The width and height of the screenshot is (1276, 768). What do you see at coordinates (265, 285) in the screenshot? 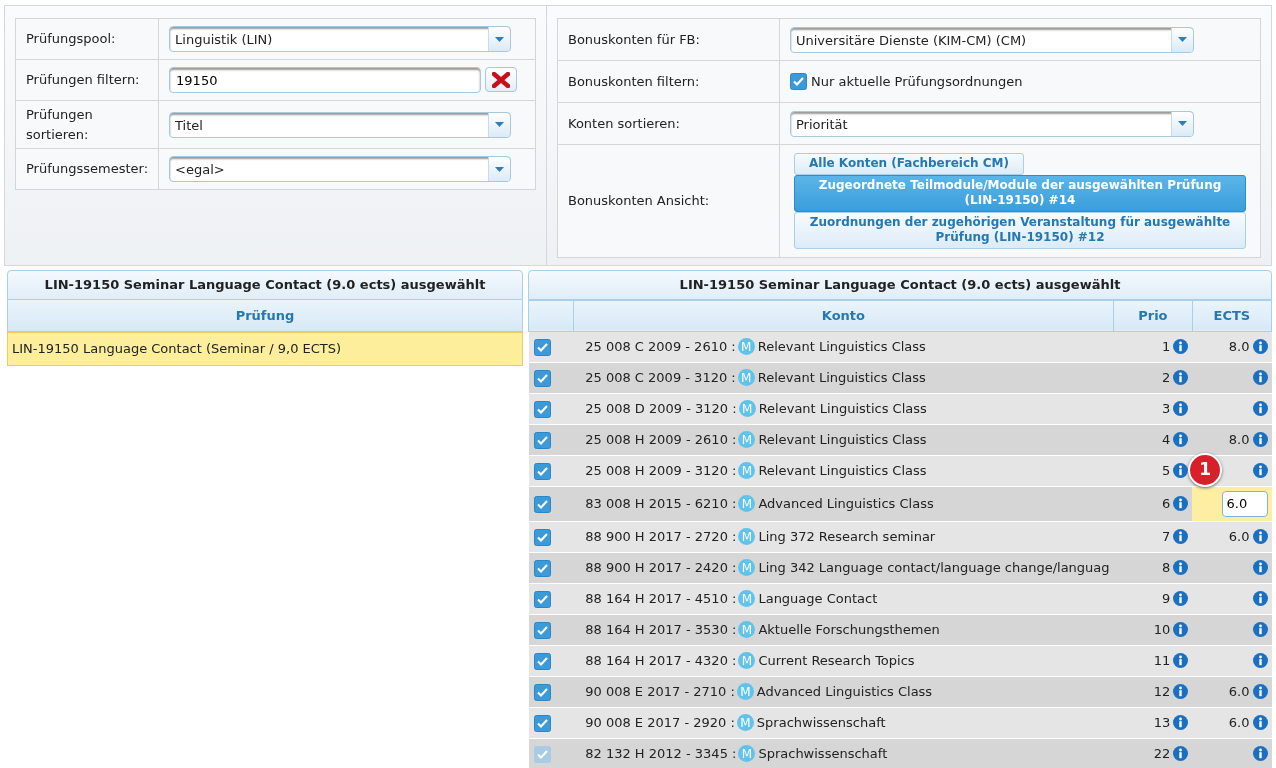
I see `panel-title: LIN-19150 Seminar Language Contact (9.0 ects) ausgewählt` at bounding box center [265, 285].